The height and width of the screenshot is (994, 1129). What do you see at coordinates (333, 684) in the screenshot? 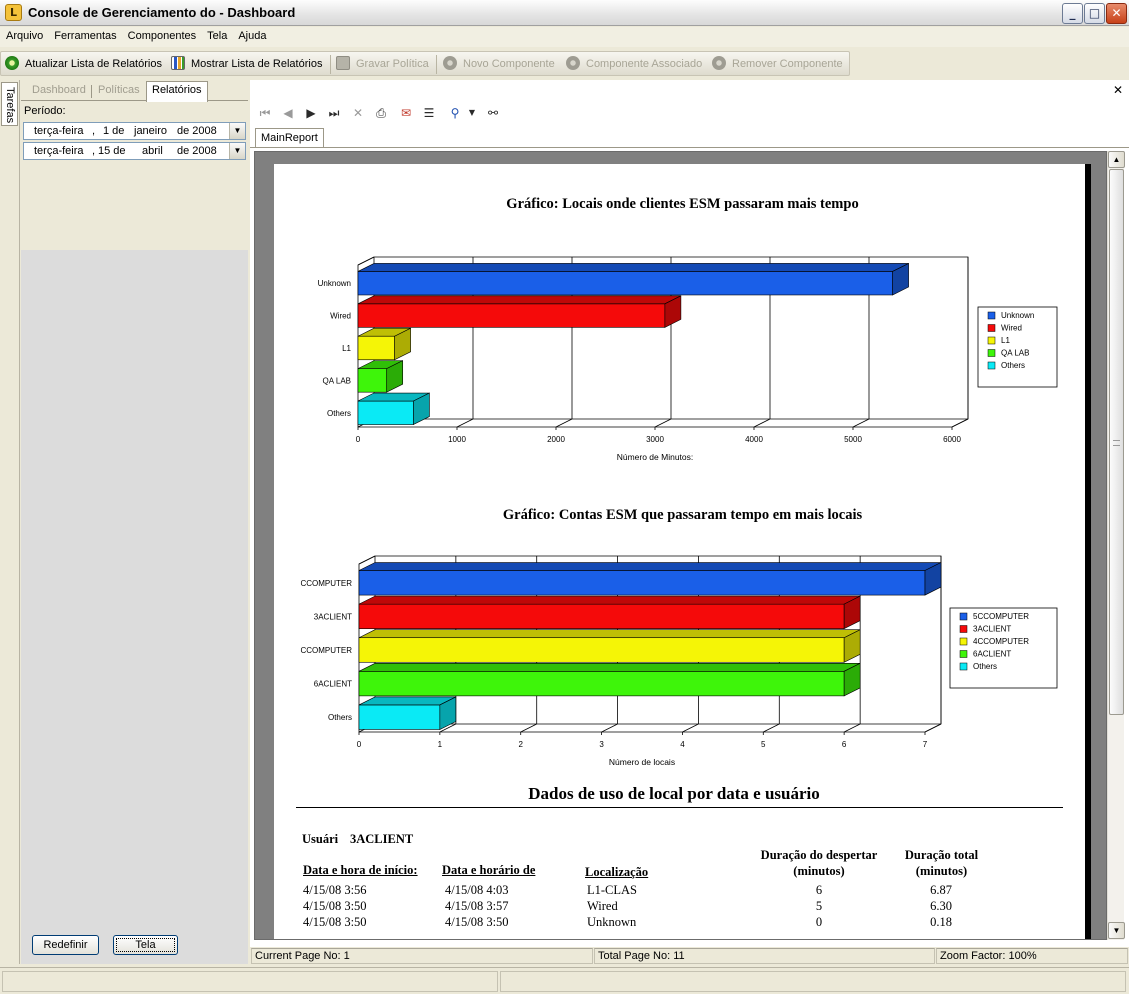
I see `category-label: 6ACLIENT` at bounding box center [333, 684].